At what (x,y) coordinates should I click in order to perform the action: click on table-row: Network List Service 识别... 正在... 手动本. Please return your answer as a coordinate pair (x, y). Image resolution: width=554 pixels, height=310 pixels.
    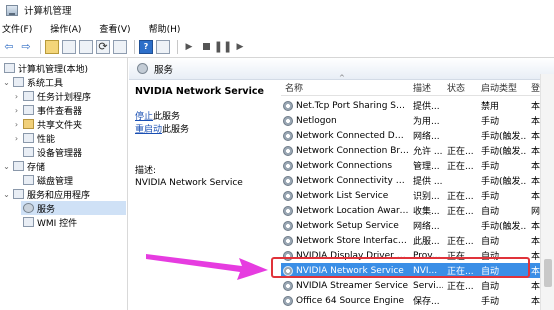
    Looking at the image, I should click on (417, 195).